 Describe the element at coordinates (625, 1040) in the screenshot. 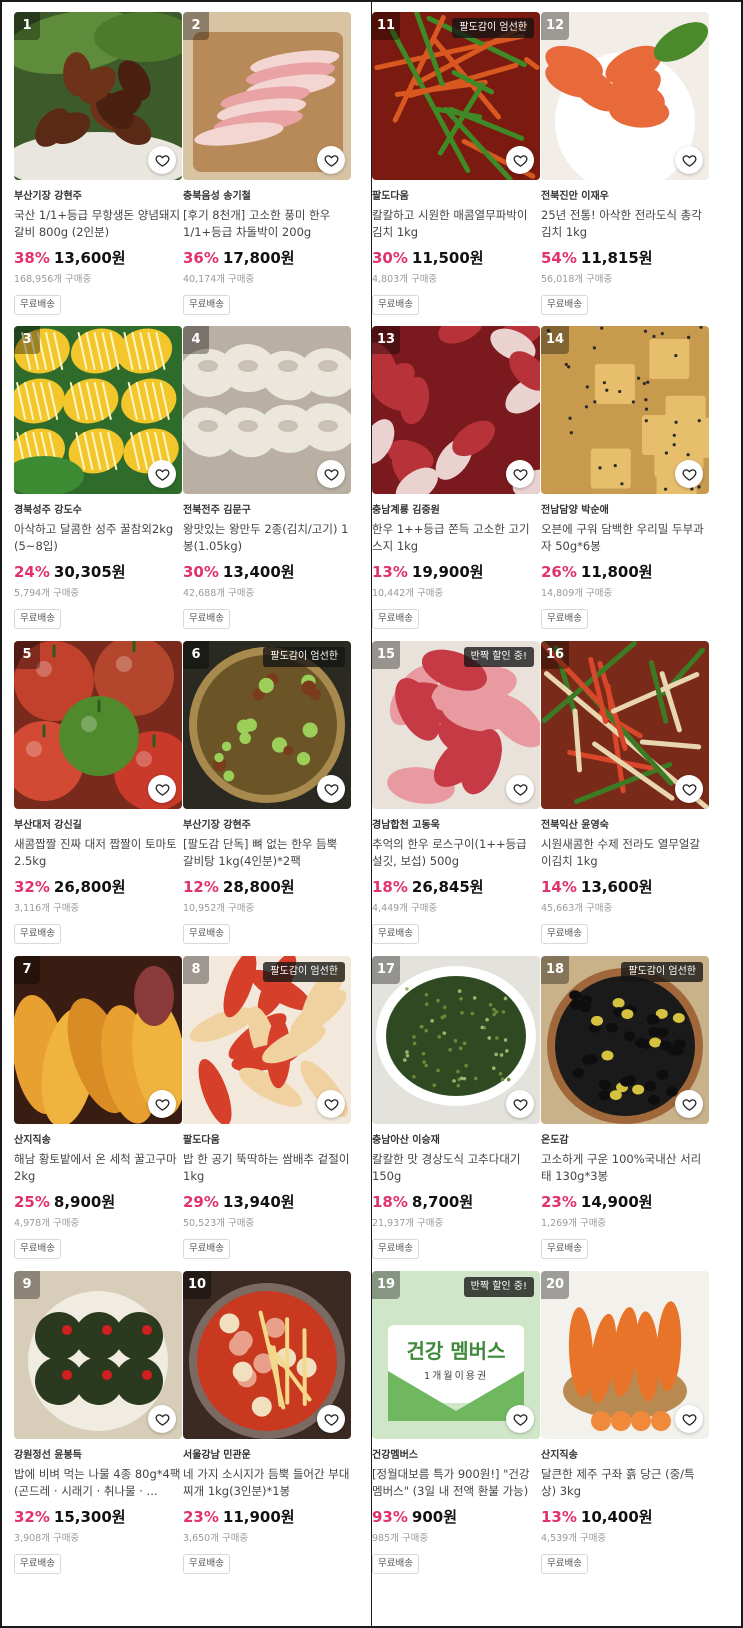

I see `product-image: 18 팔도감이 엄선한` at that location.